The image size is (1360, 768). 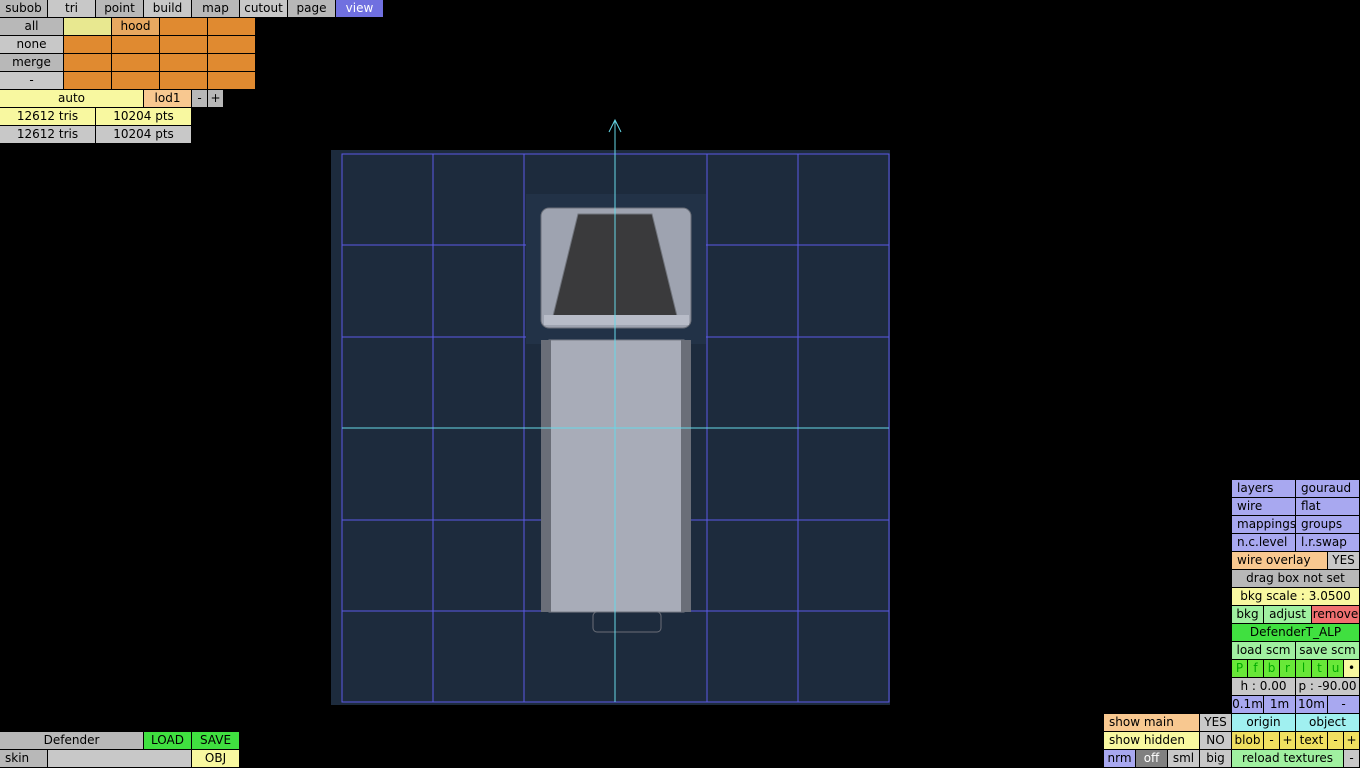 I want to click on drag-box-status: drag box not set, so click(x=1295, y=578).